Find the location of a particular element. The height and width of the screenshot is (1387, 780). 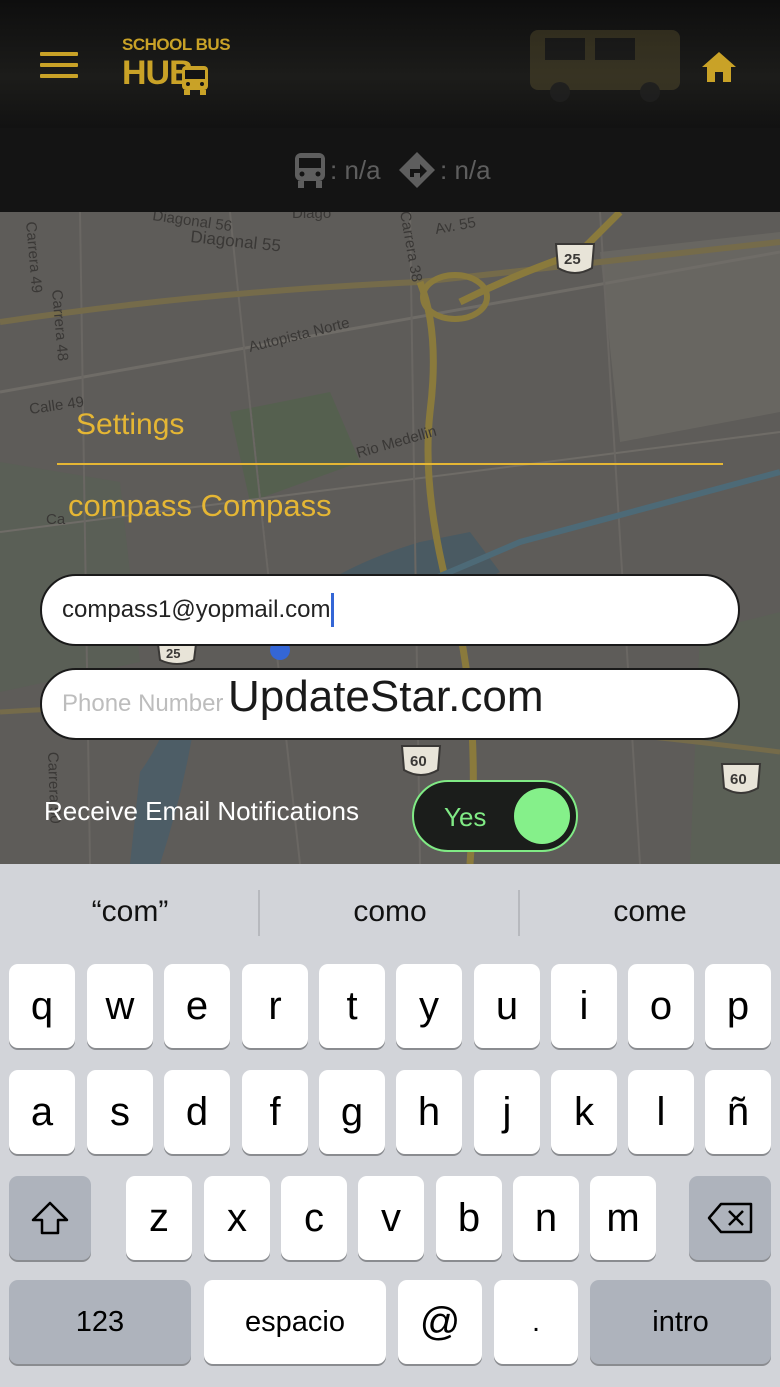

bus-logo-icon is located at coordinates (195, 80).